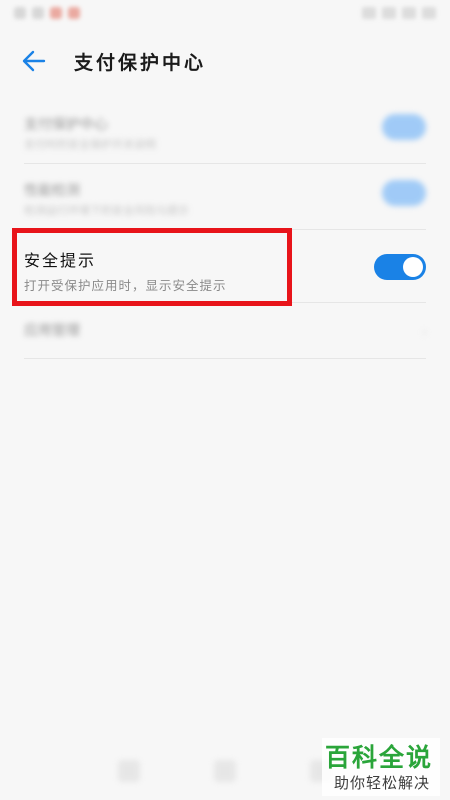  What do you see at coordinates (389, 13) in the screenshot?
I see `signal-icon` at bounding box center [389, 13].